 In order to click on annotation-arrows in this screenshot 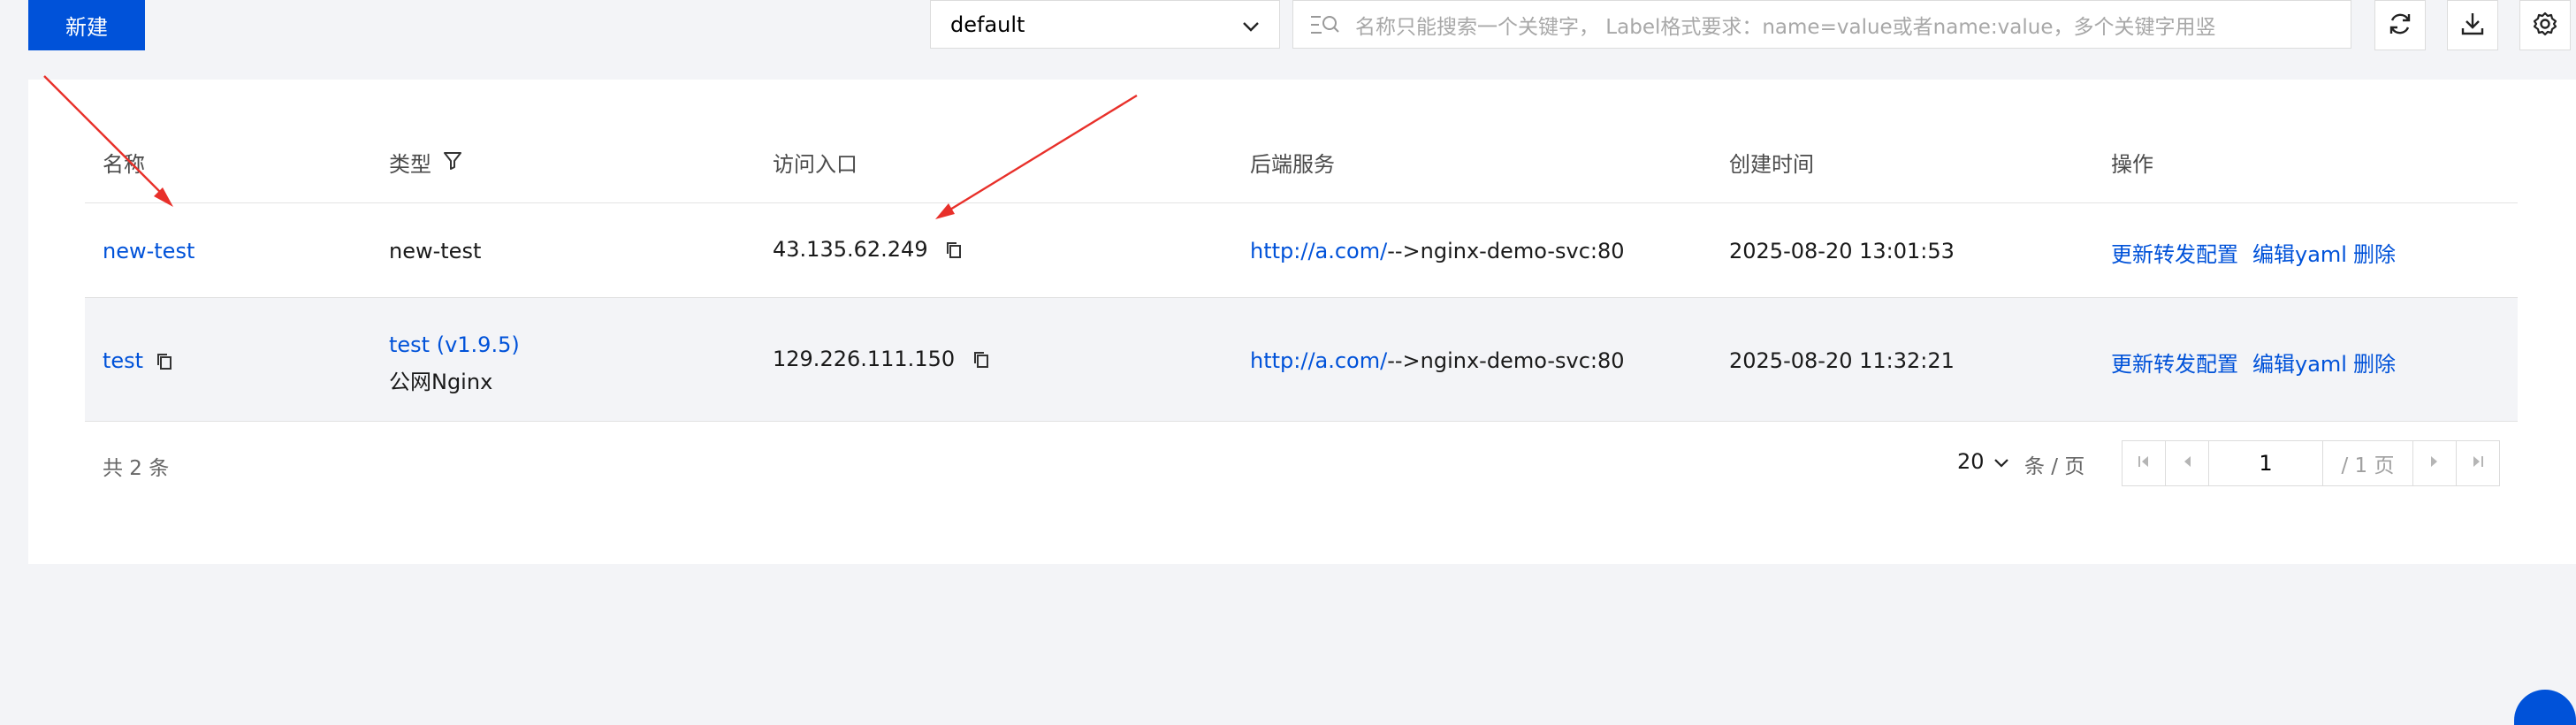, I will do `click(590, 147)`.